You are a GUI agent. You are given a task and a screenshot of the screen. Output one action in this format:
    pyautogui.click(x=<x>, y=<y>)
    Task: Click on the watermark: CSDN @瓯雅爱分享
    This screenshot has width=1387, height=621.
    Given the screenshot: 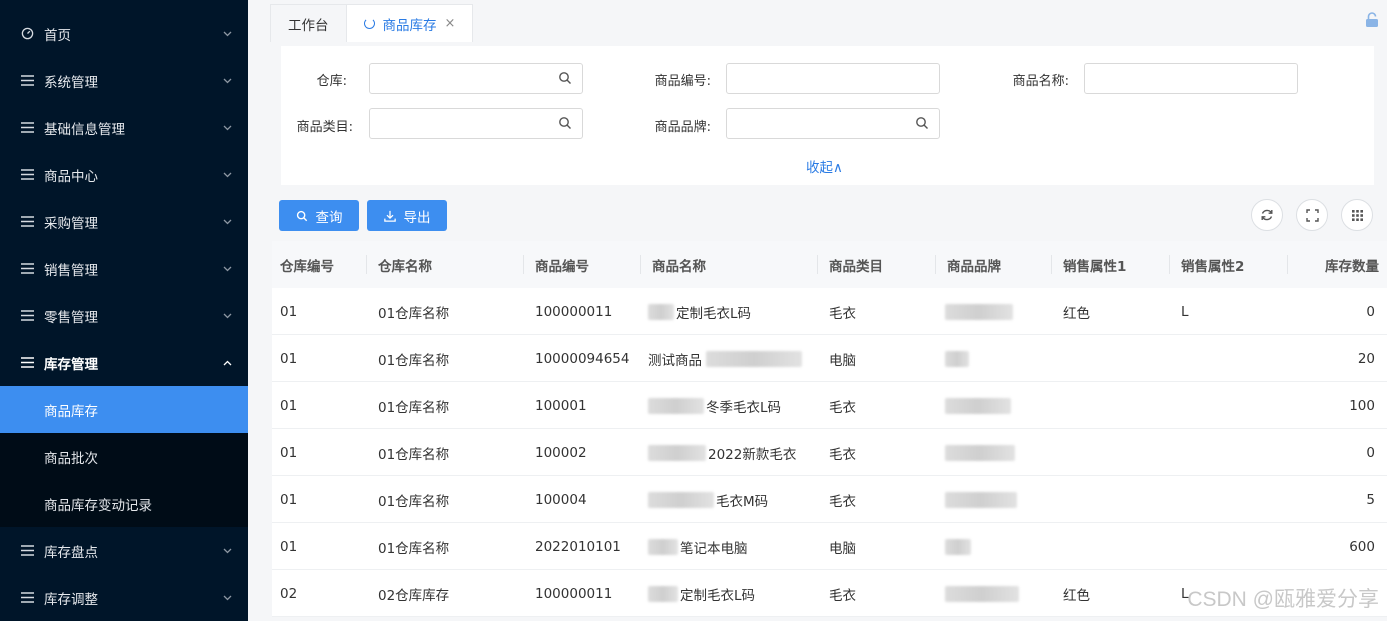 What is the action you would take?
    pyautogui.click(x=1283, y=599)
    